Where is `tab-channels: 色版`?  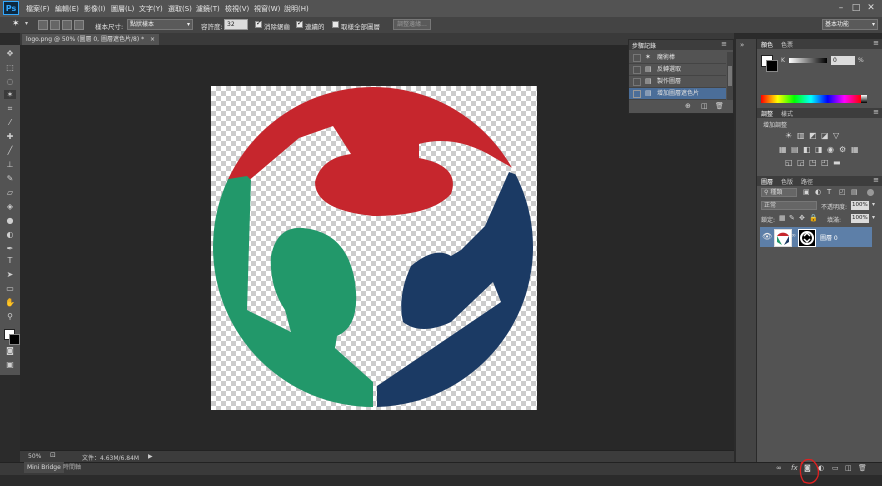
tab-channels: 色版 is located at coordinates (787, 181).